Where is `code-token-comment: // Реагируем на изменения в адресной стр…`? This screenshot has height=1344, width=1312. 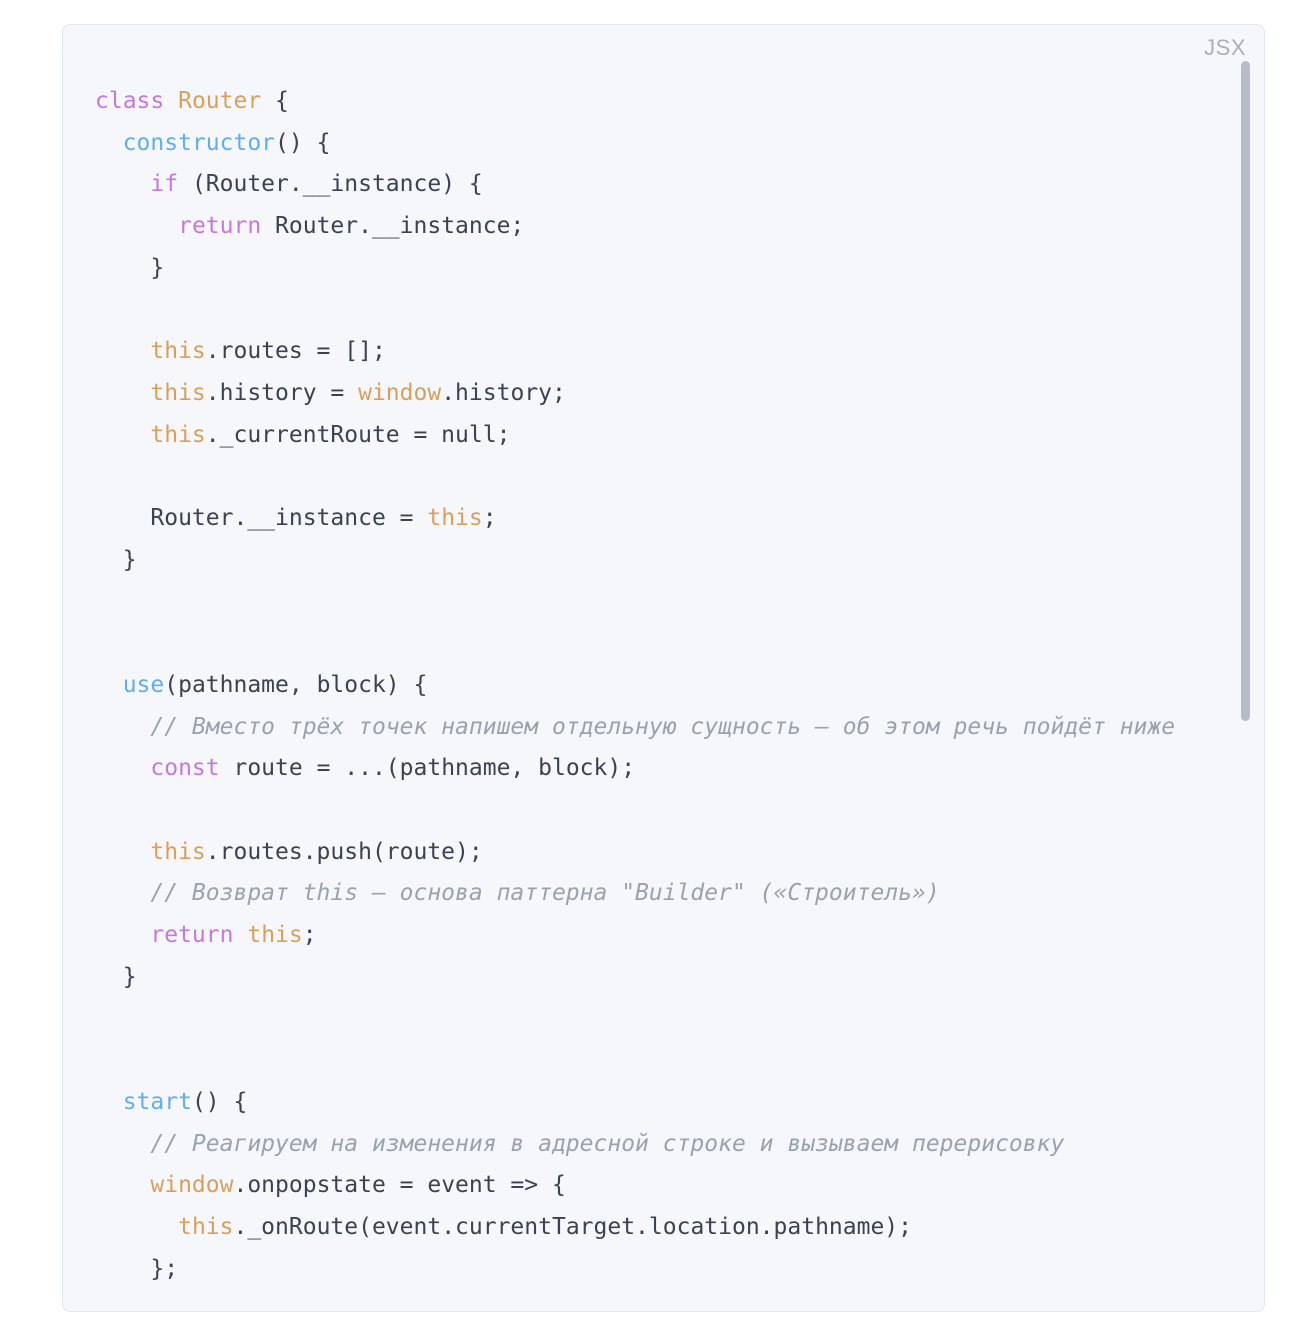
code-token-comment: // Реагируем на изменения в адресной стр… is located at coordinates (607, 1143).